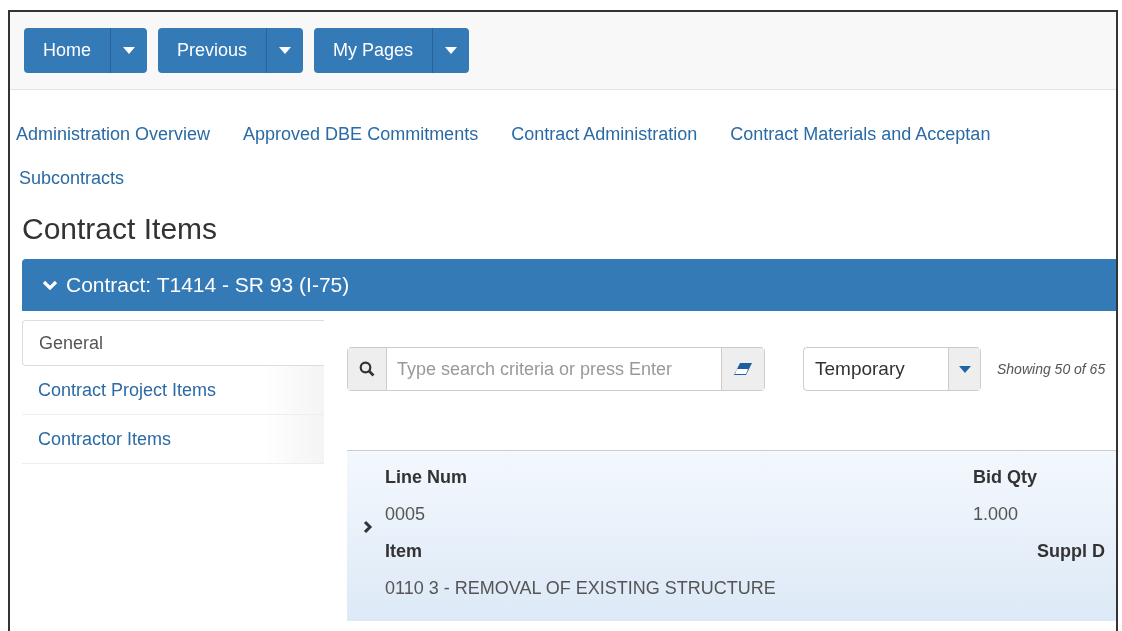  I want to click on field-value: 1.000, so click(996, 514).